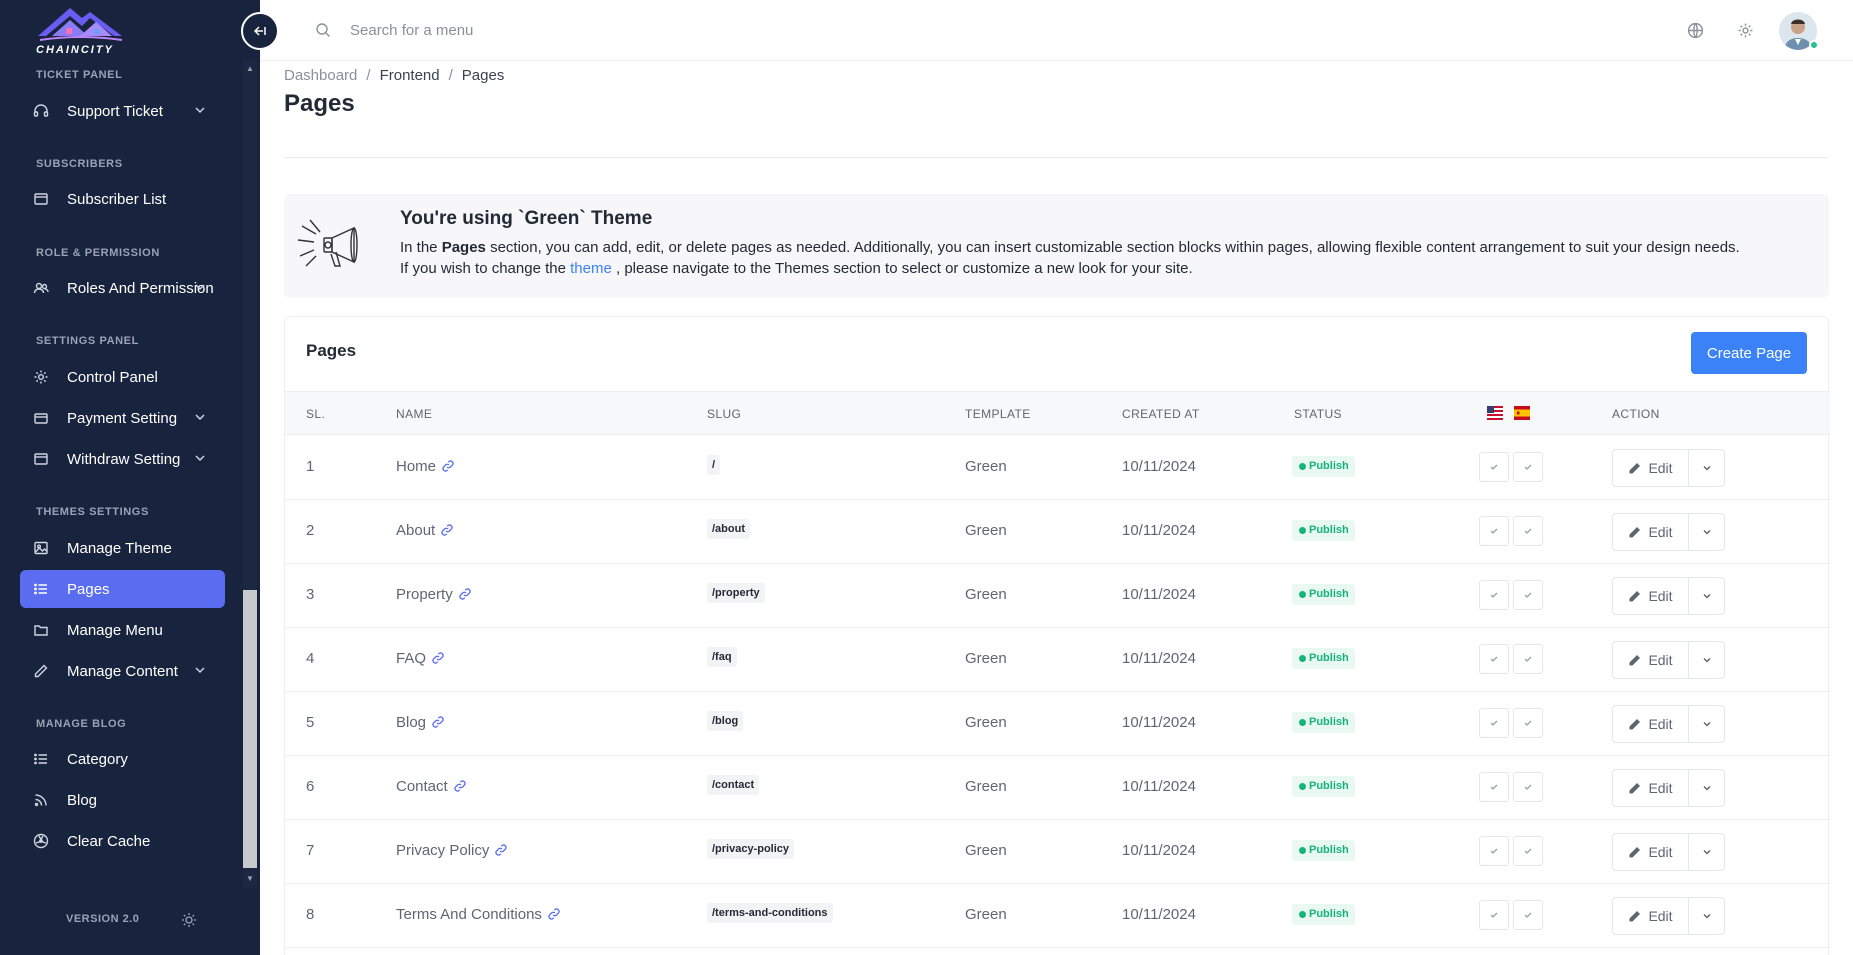  Describe the element at coordinates (260, 31) in the screenshot. I see `sidebar-collapse-button` at that location.